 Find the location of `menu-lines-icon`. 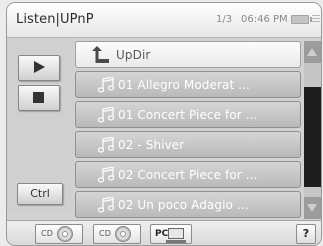

menu-lines-icon is located at coordinates (316, 19).